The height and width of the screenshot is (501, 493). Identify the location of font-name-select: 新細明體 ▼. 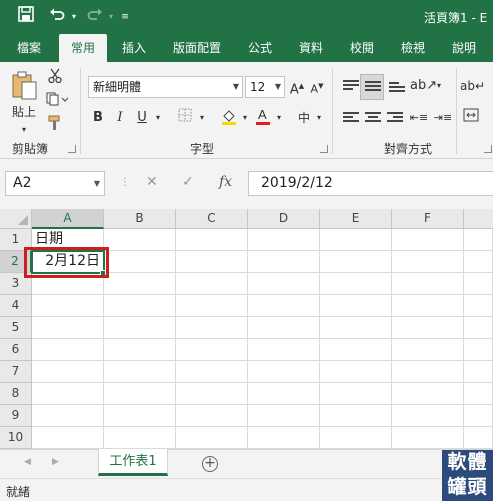
(165, 87).